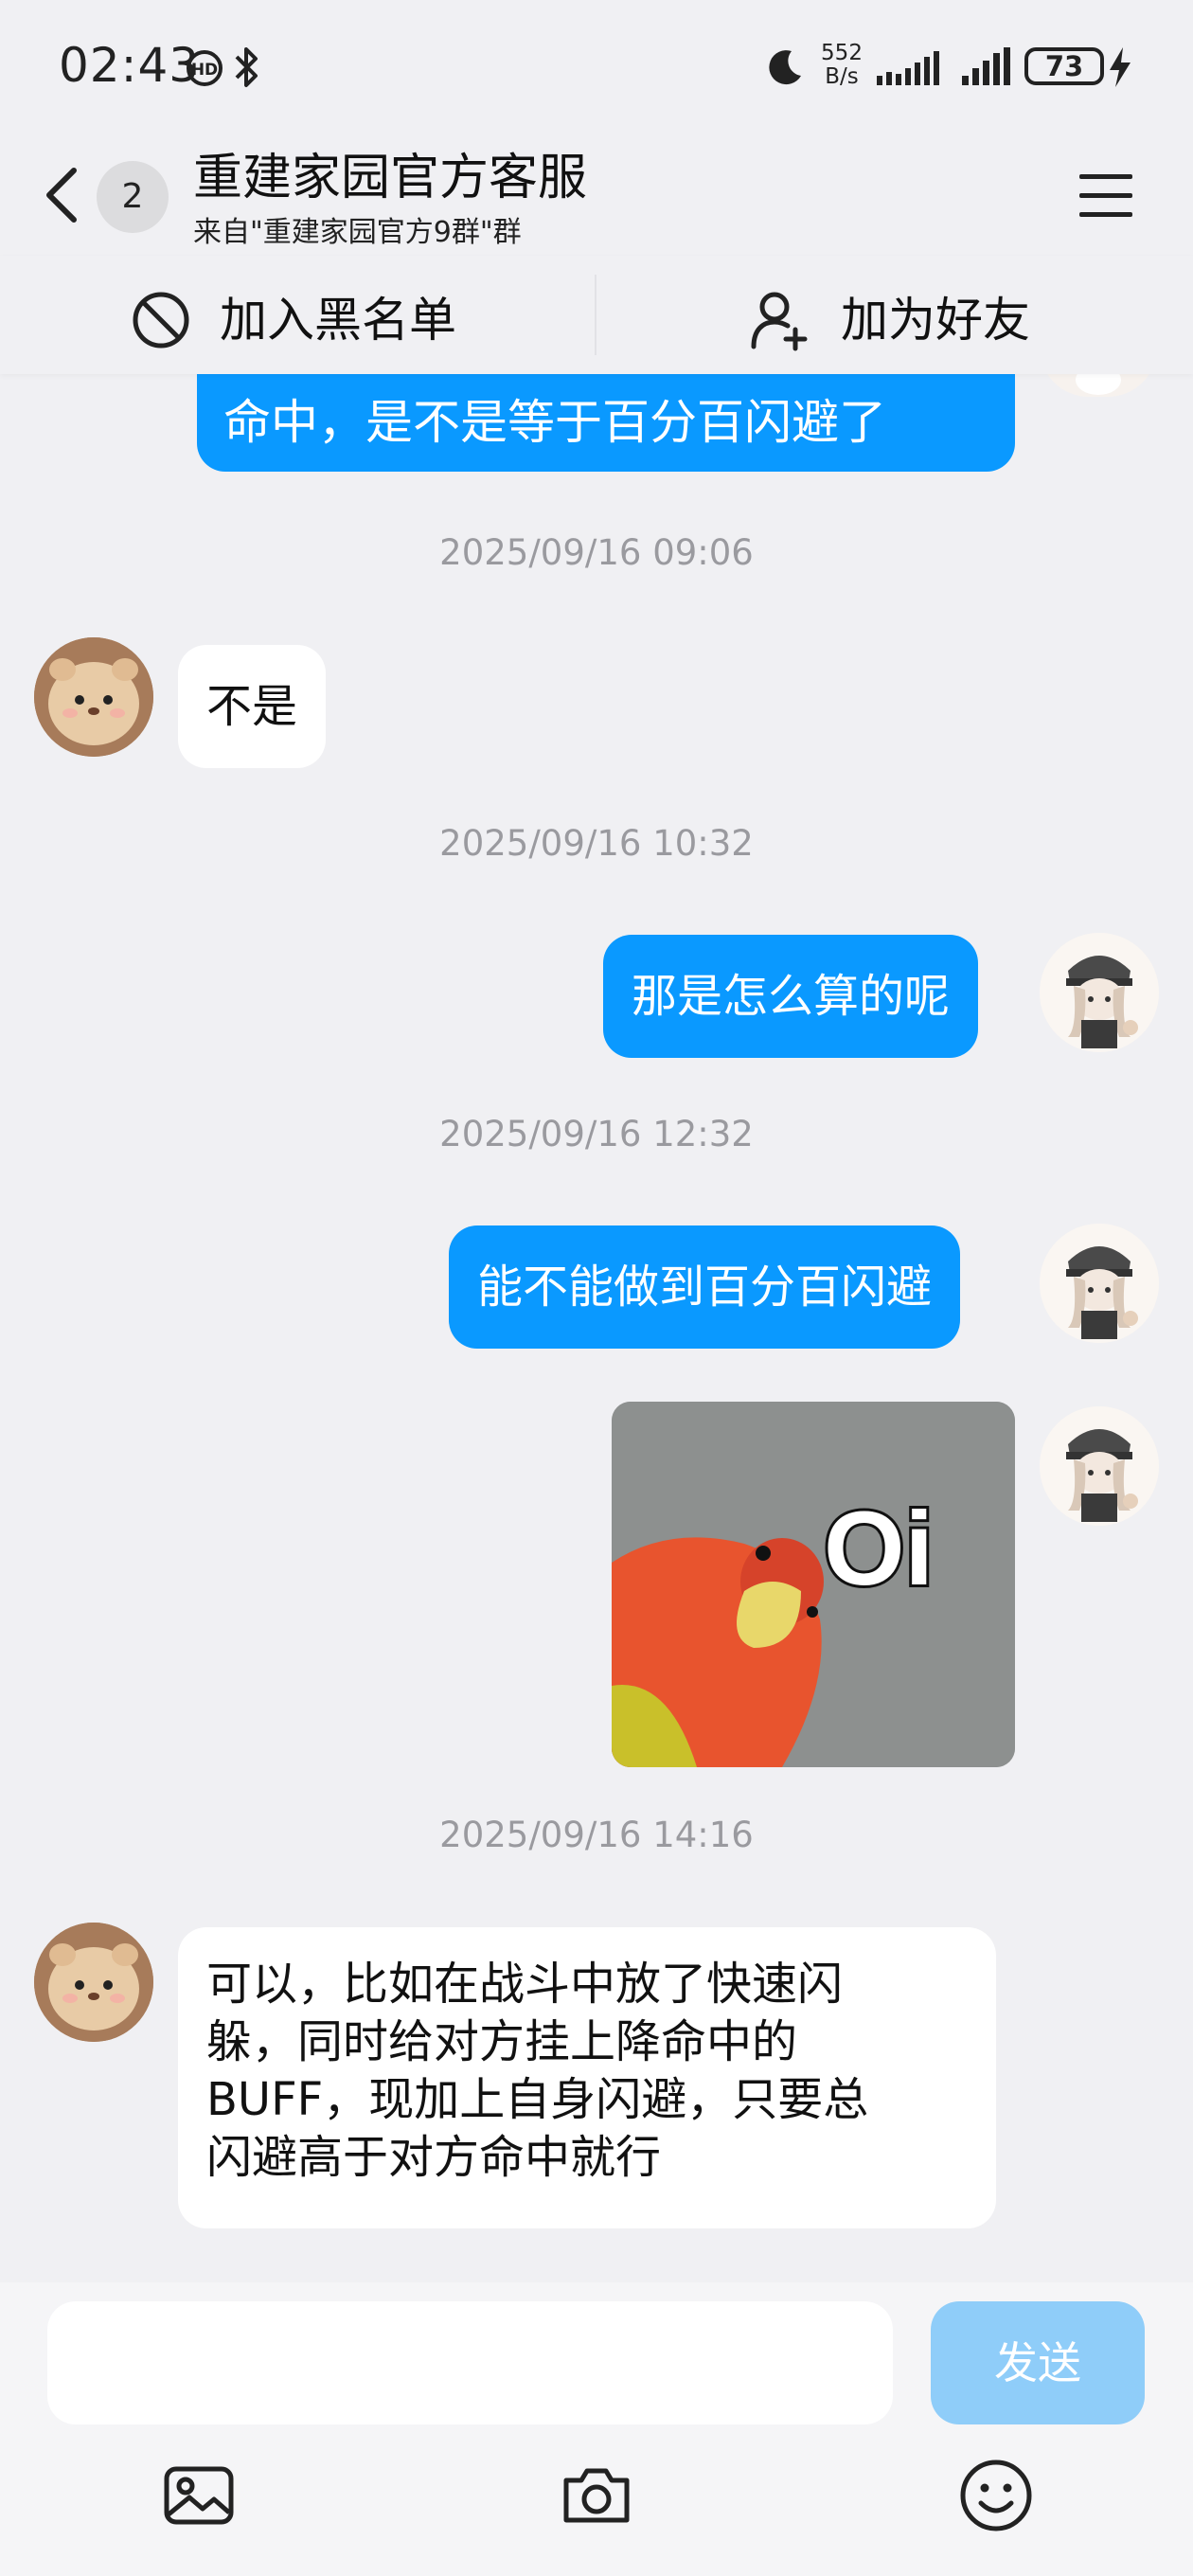 The image size is (1193, 2576). Describe the element at coordinates (133, 197) in the screenshot. I see `unread-badge: 2` at that location.